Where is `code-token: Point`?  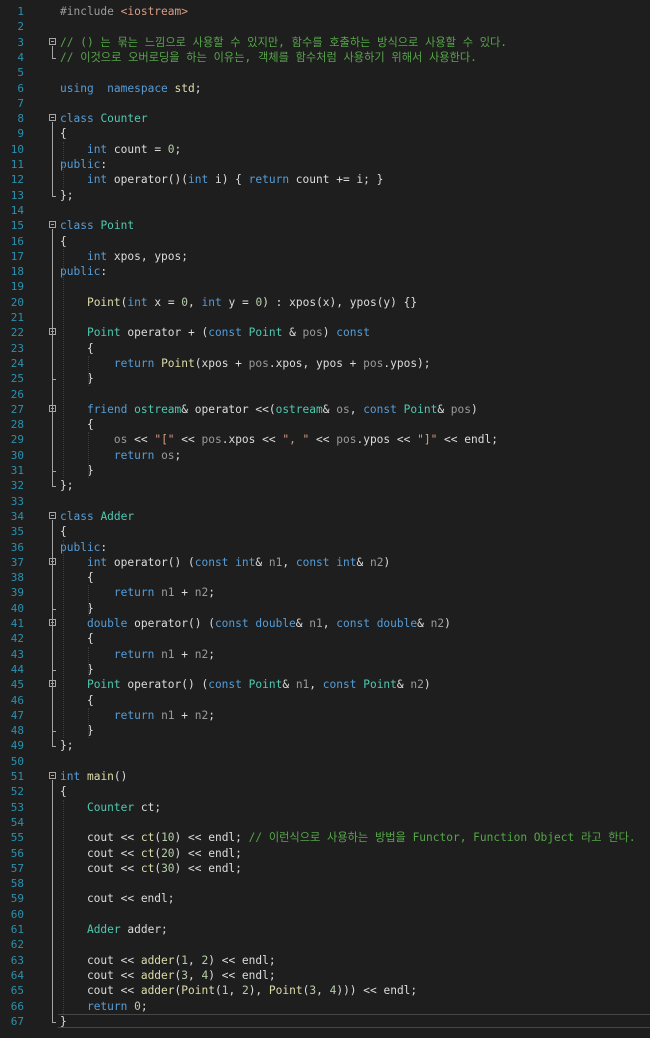 code-token: Point is located at coordinates (117, 226).